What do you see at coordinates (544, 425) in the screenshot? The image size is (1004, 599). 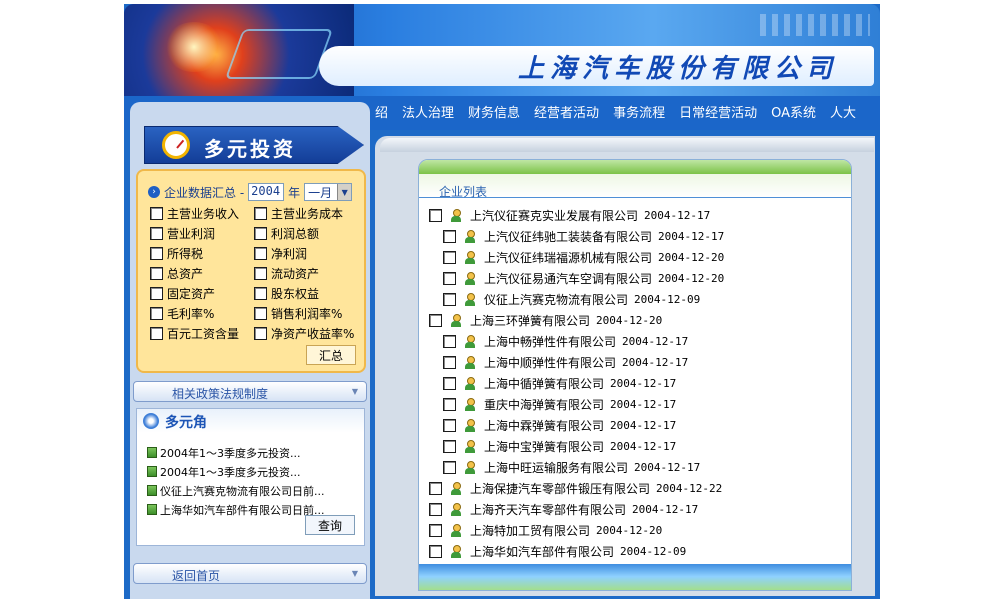 I see `company-name: 上海中霖弹簧有限公司` at bounding box center [544, 425].